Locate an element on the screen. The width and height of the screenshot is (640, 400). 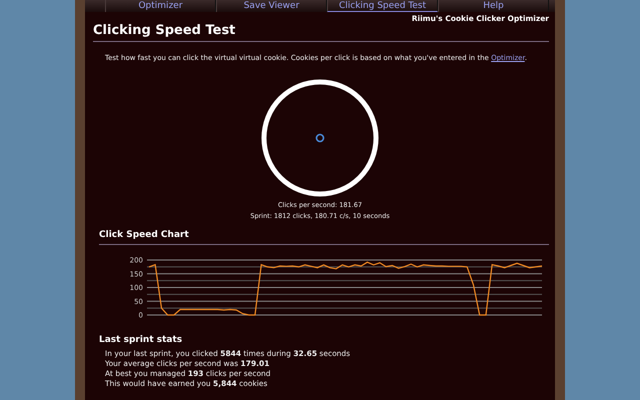
nav-tab: Save Viewer is located at coordinates (271, 6).